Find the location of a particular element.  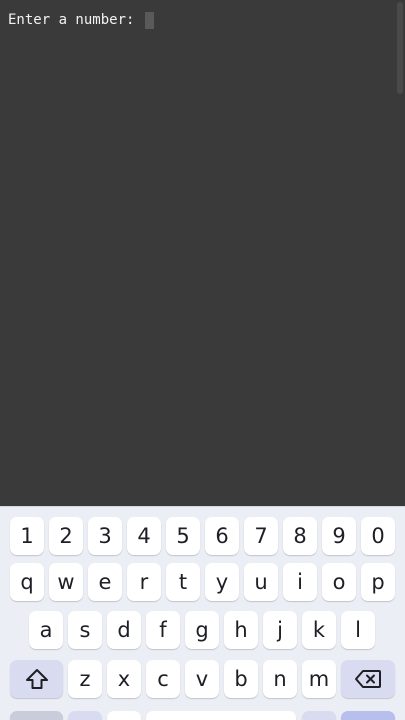

key-y: y is located at coordinates (222, 582).